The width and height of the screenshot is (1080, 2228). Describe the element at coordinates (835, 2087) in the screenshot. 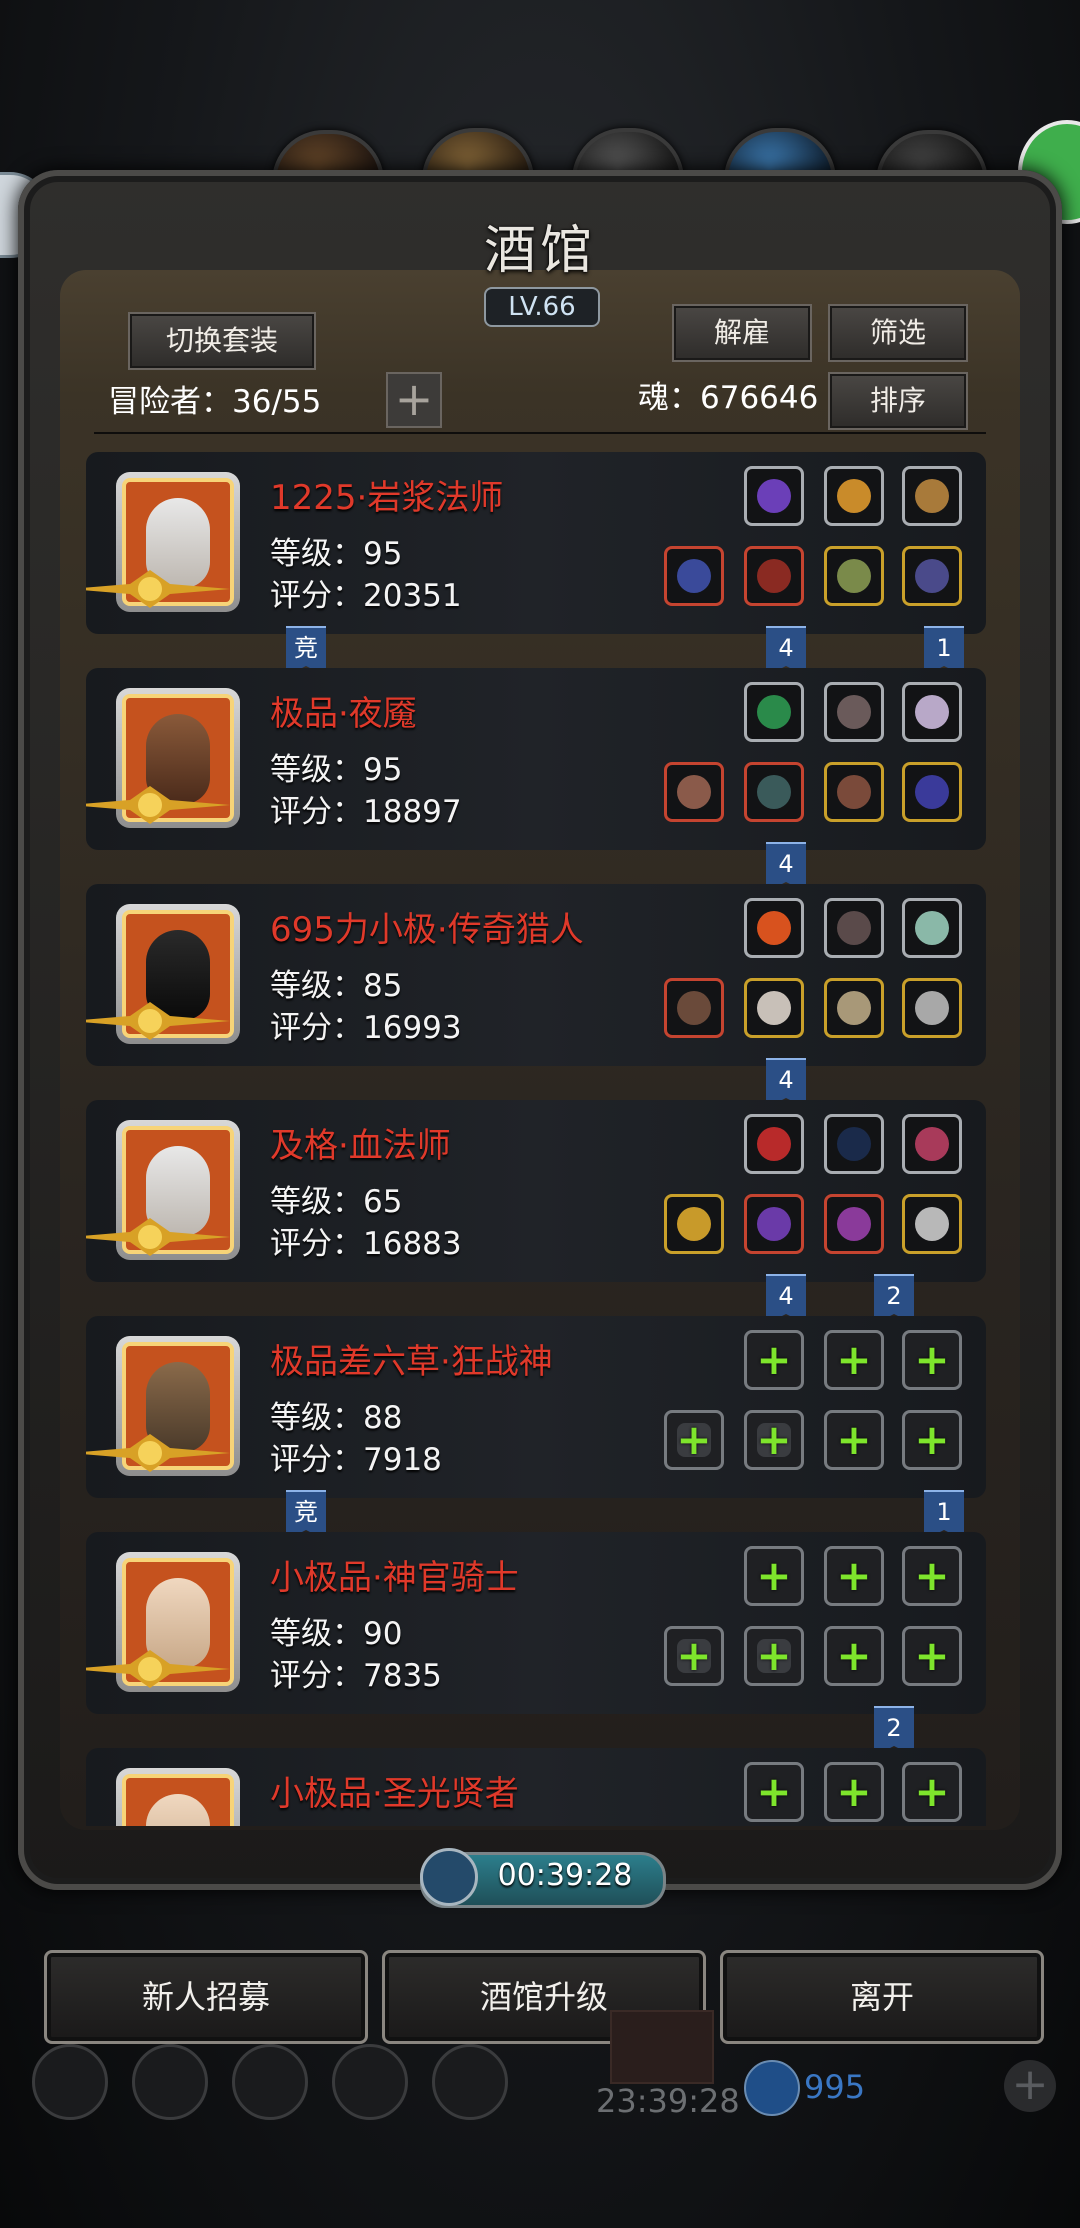

I see `gem-count: 995` at that location.